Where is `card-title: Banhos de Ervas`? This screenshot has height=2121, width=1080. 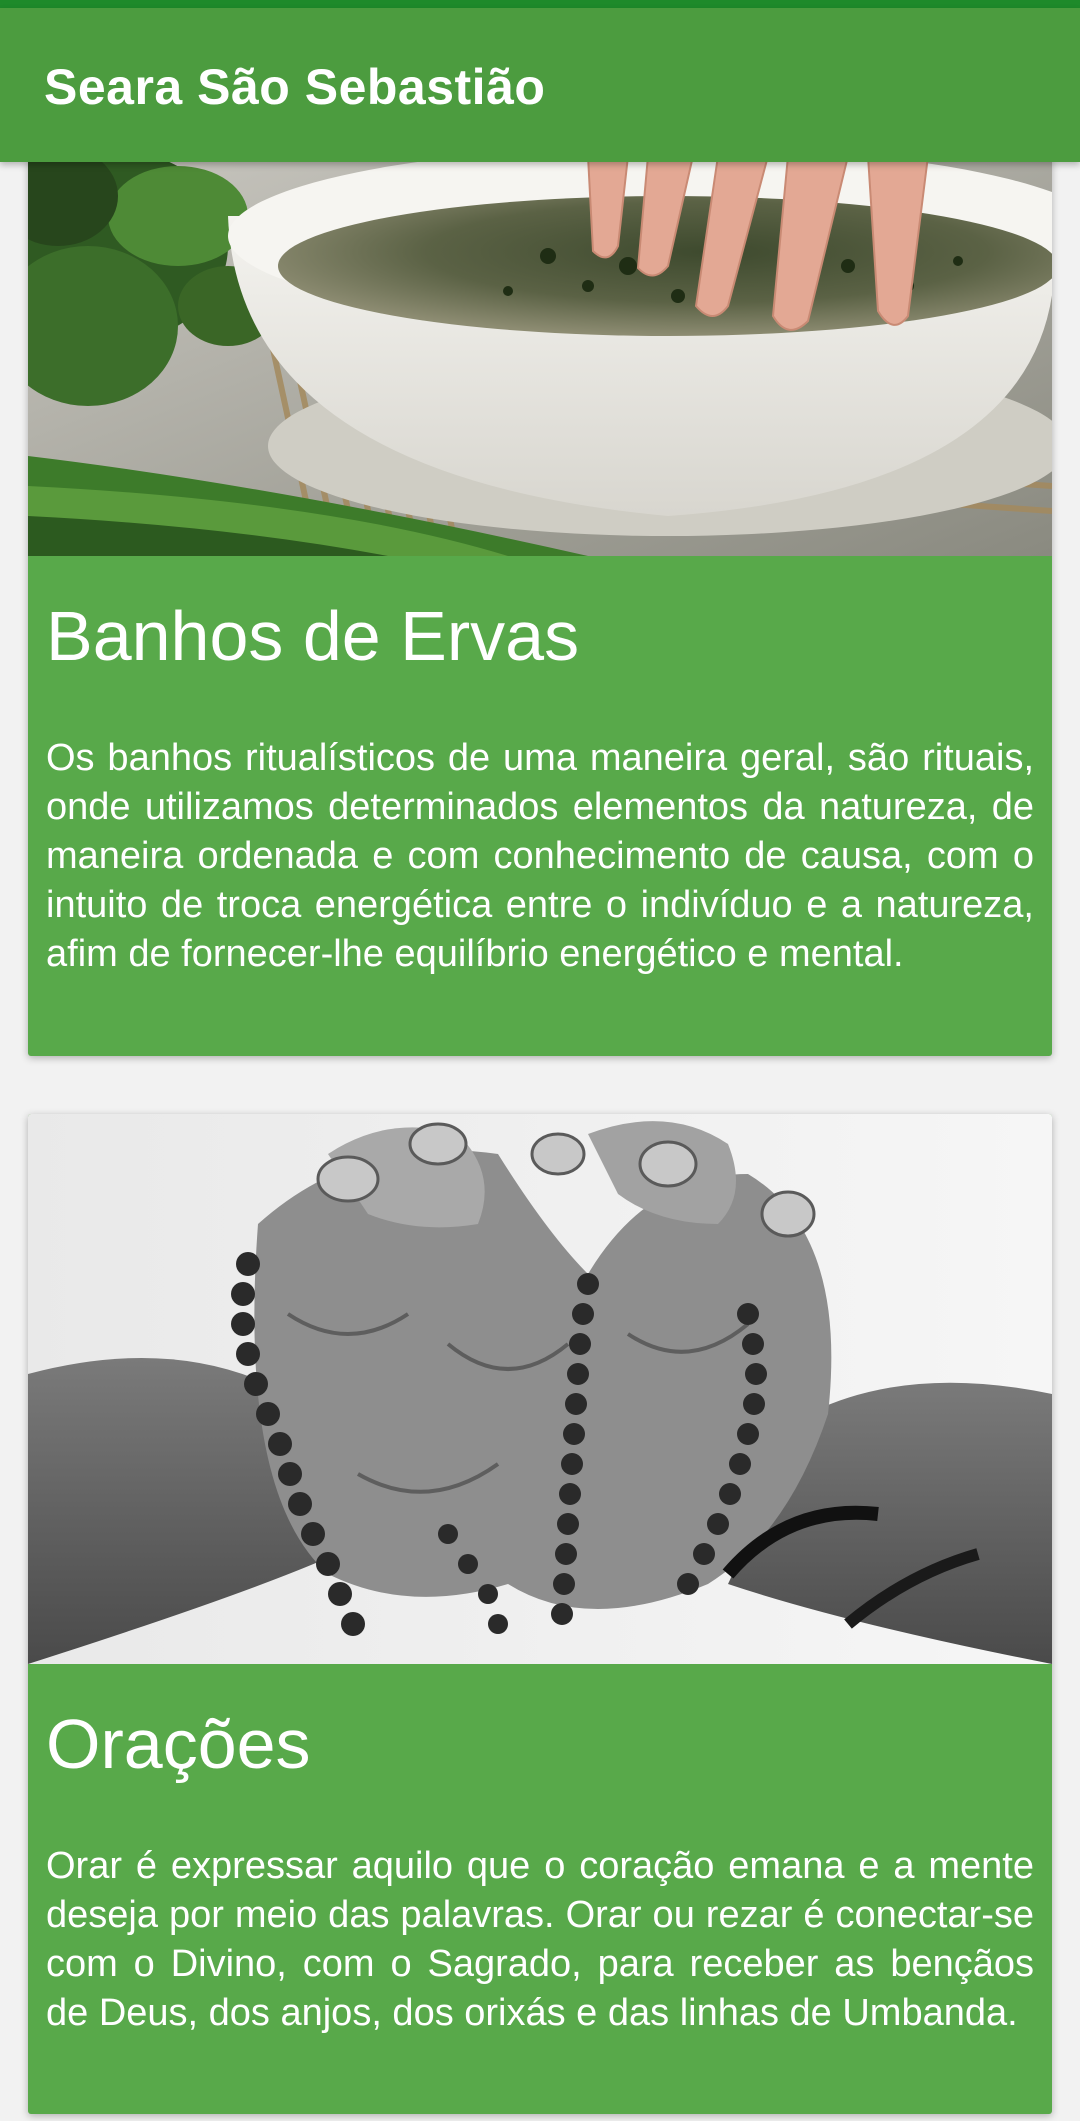
card-title: Banhos de Ervas is located at coordinates (313, 636).